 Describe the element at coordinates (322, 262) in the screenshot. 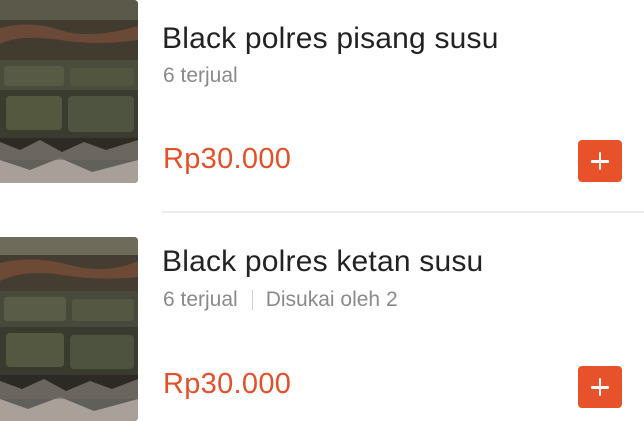

I see `product-title: Black polres ketan susu` at that location.